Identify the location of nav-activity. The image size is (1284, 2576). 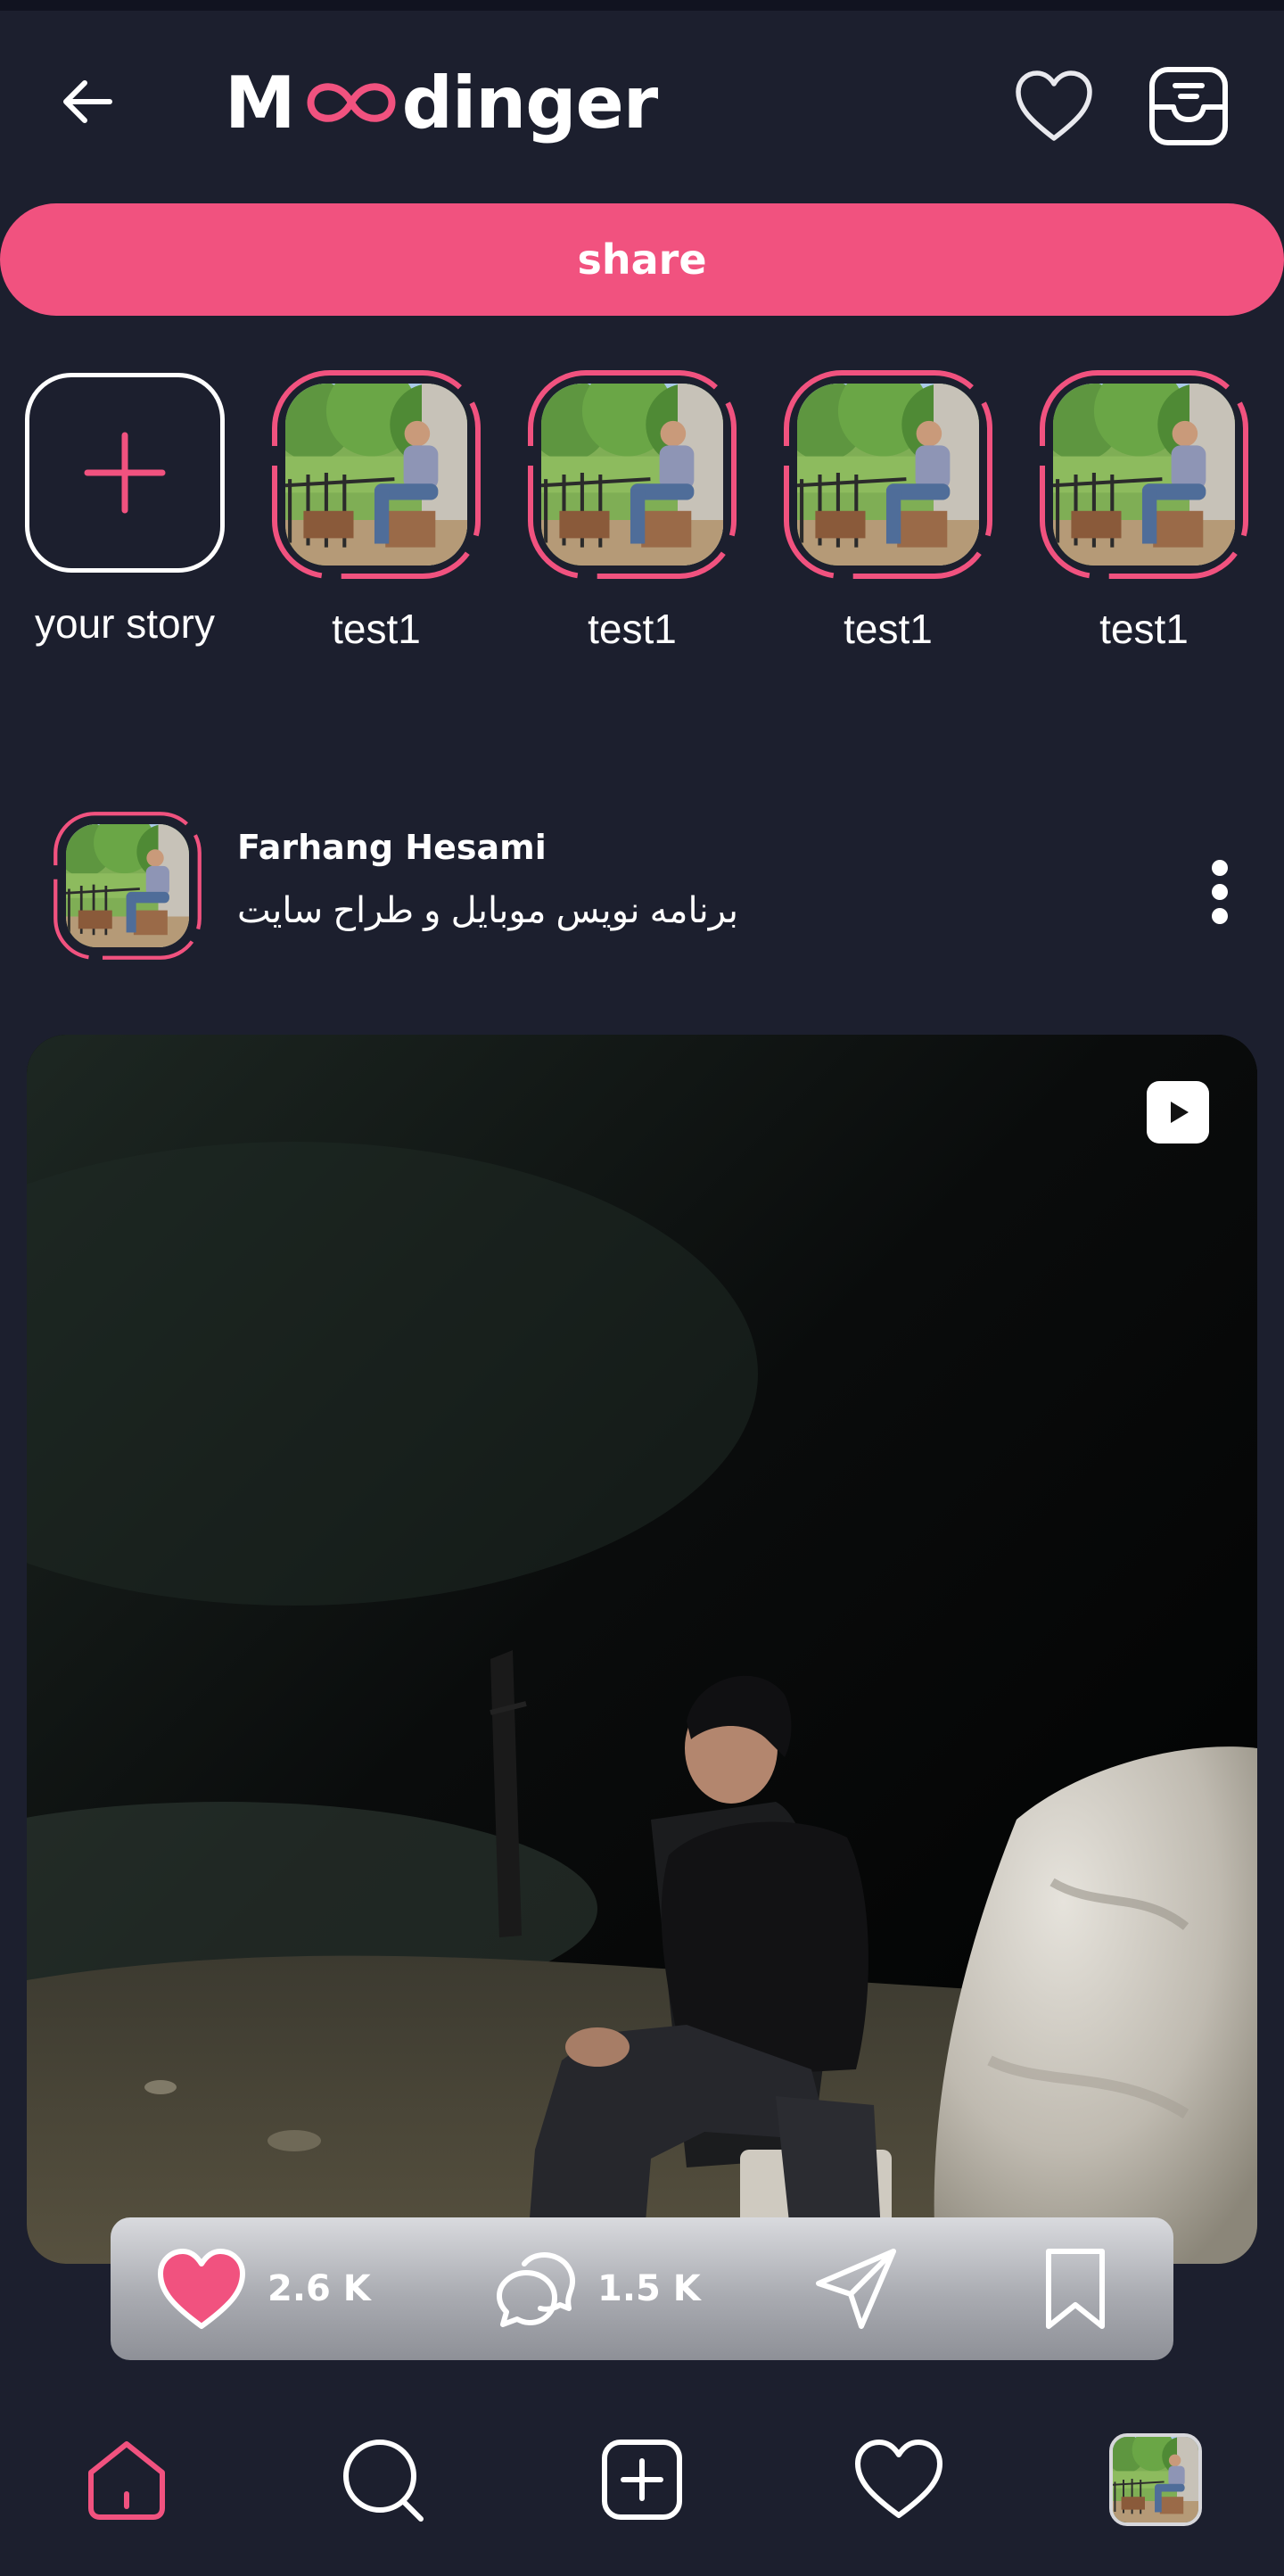
(898, 2479).